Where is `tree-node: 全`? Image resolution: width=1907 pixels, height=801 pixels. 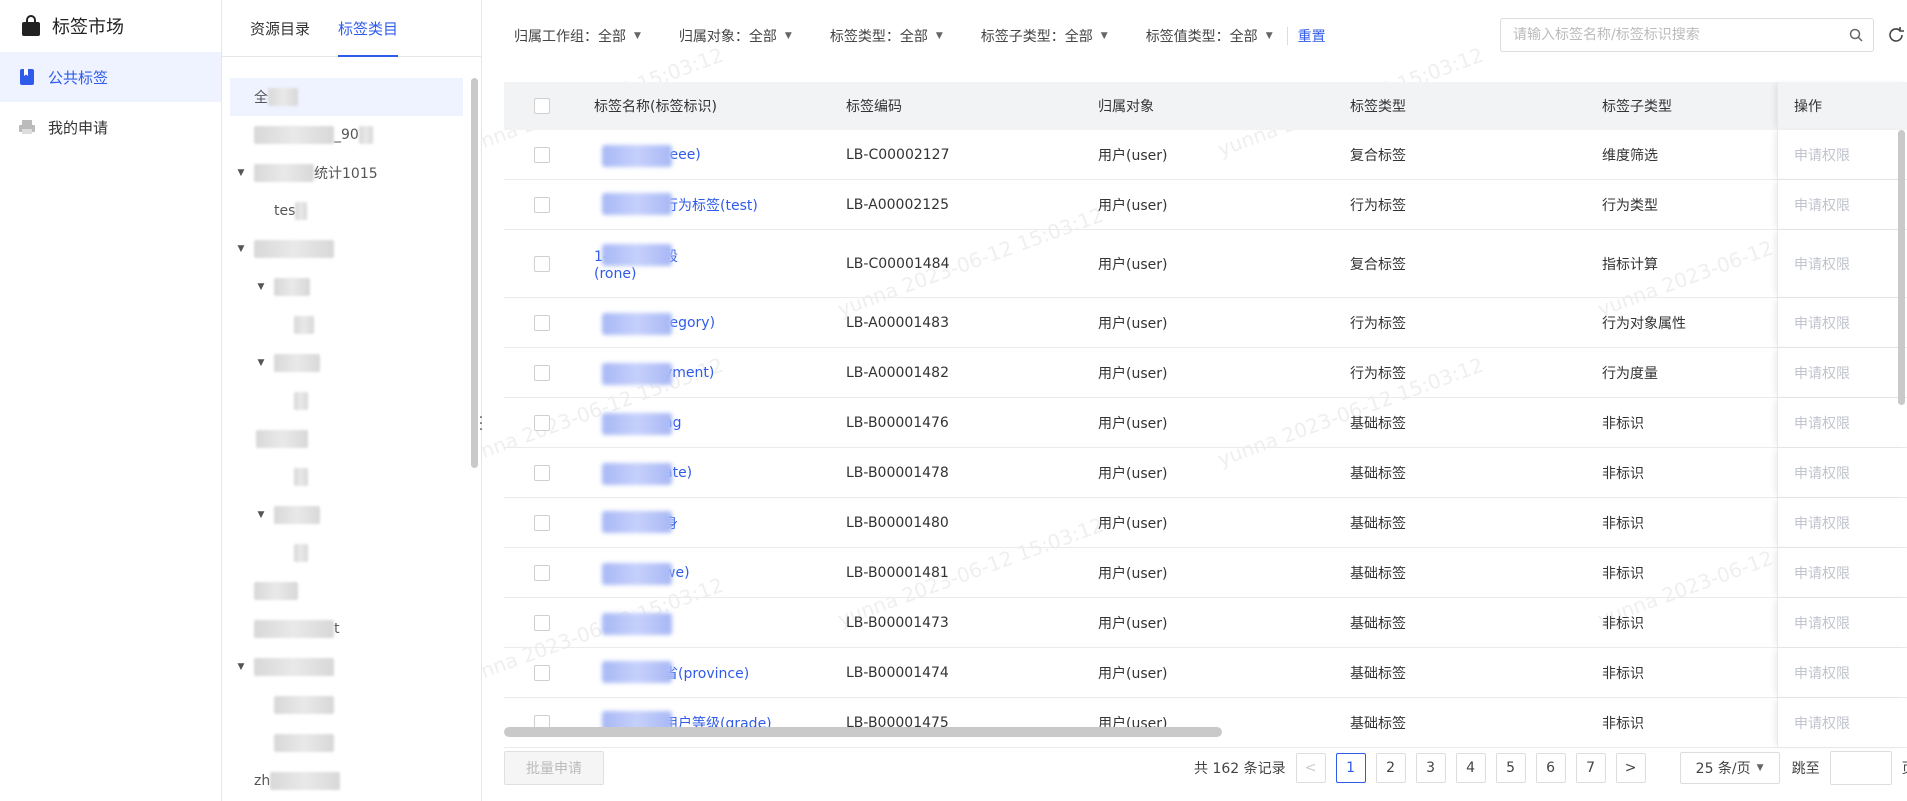 tree-node: 全 is located at coordinates (346, 97).